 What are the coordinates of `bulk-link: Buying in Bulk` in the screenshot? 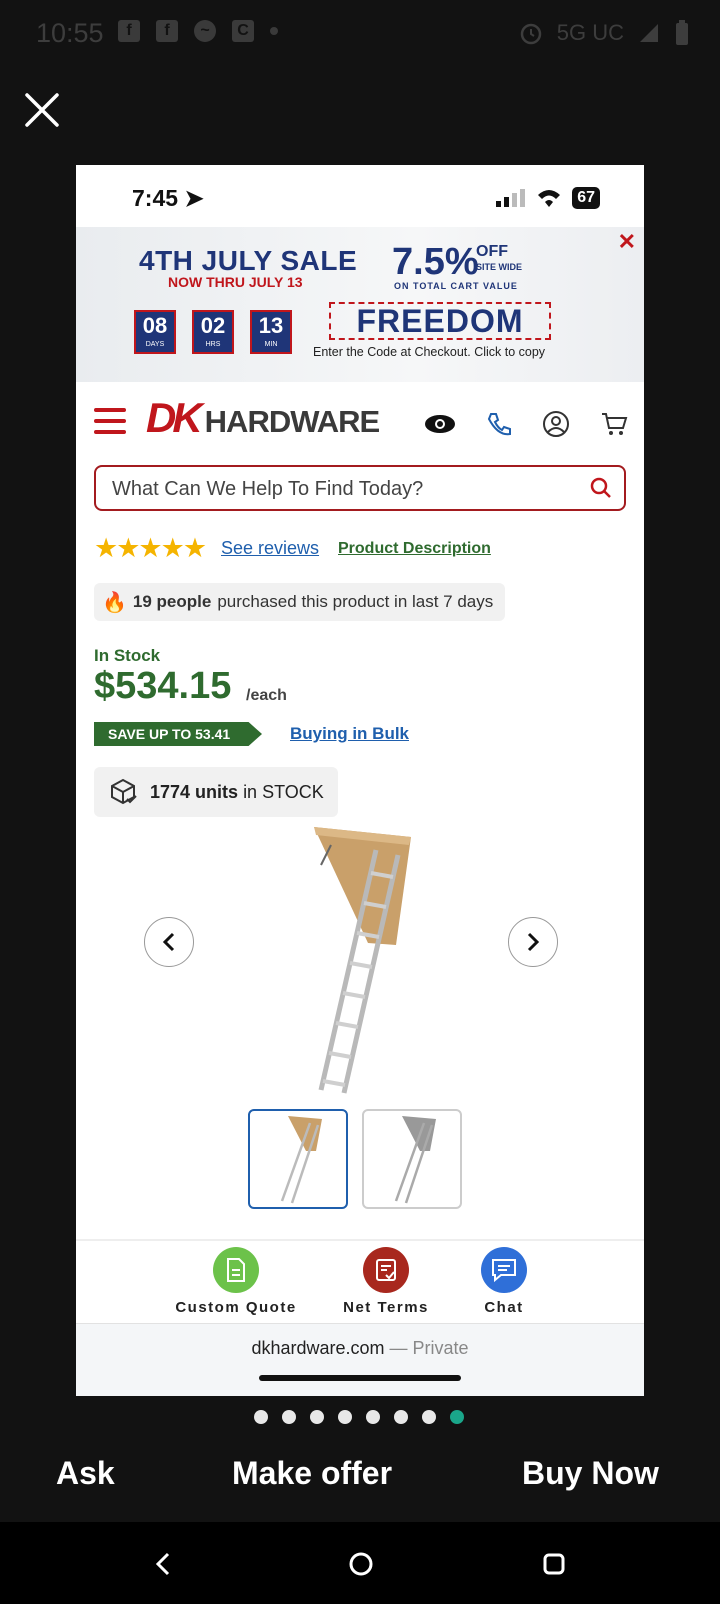 It's located at (349, 734).